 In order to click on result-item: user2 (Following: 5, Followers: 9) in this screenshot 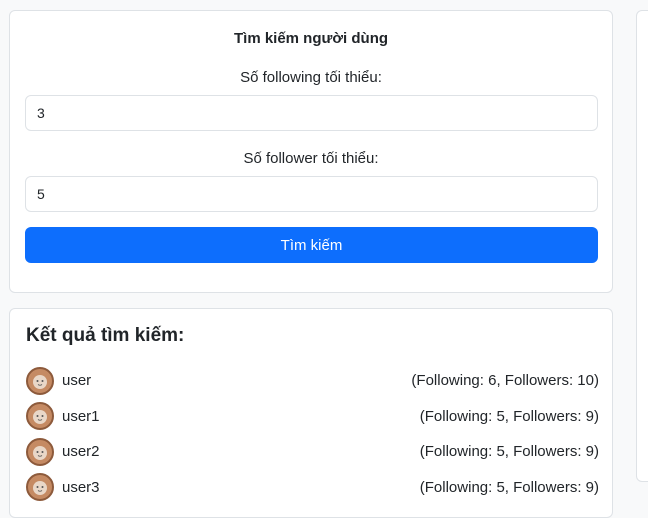, I will do `click(312, 452)`.